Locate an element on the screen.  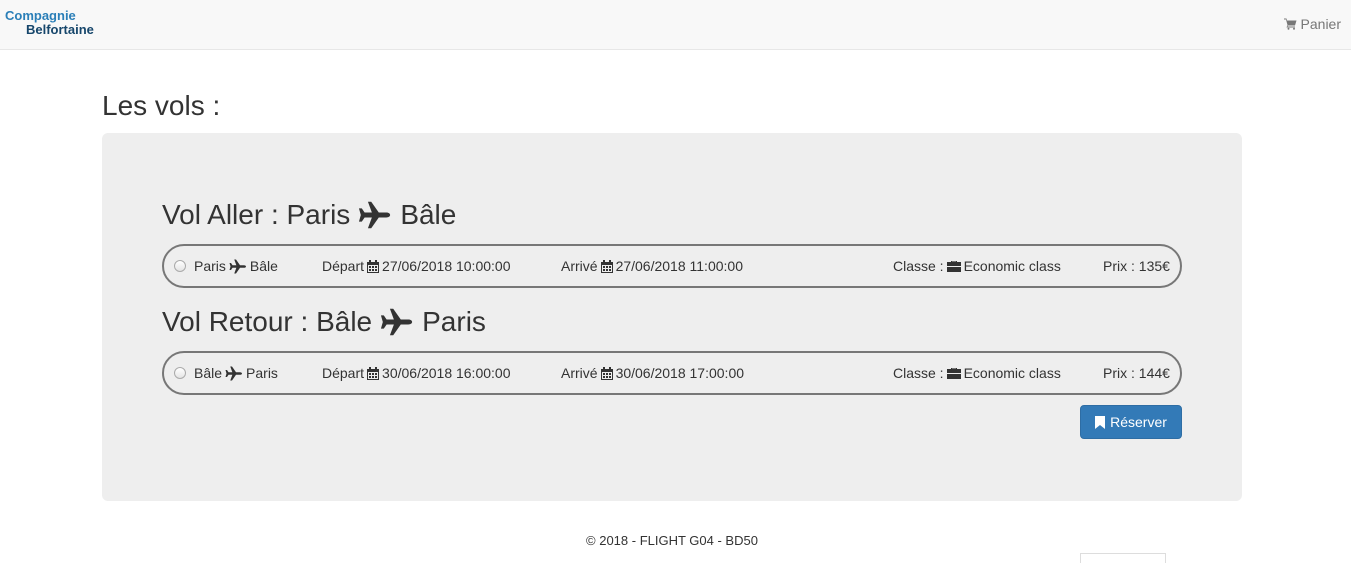
outbound-route: Paris Bâle is located at coordinates (236, 266).